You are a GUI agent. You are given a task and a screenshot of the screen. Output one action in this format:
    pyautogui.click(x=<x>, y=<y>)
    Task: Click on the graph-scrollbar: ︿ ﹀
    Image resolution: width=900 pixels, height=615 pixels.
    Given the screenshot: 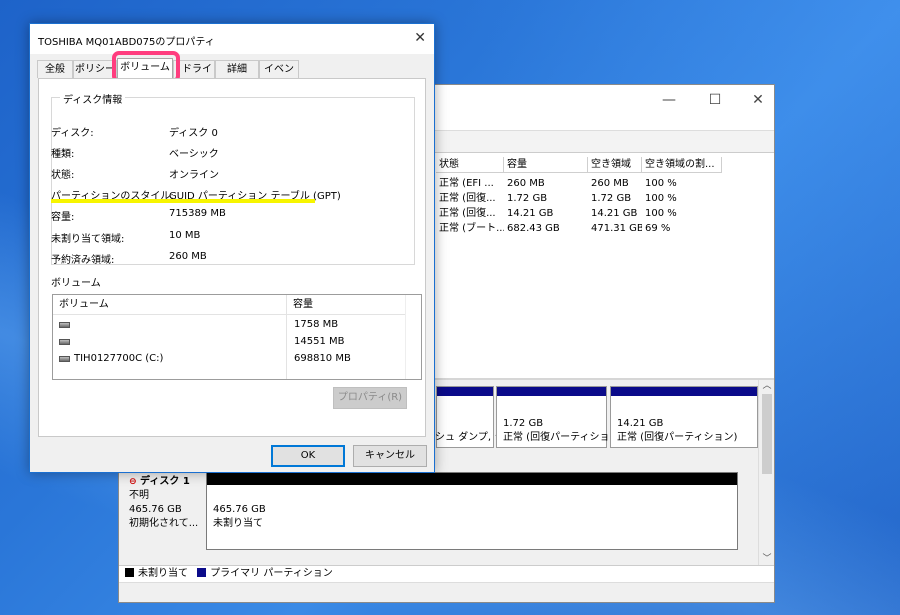 What is the action you would take?
    pyautogui.click(x=766, y=472)
    